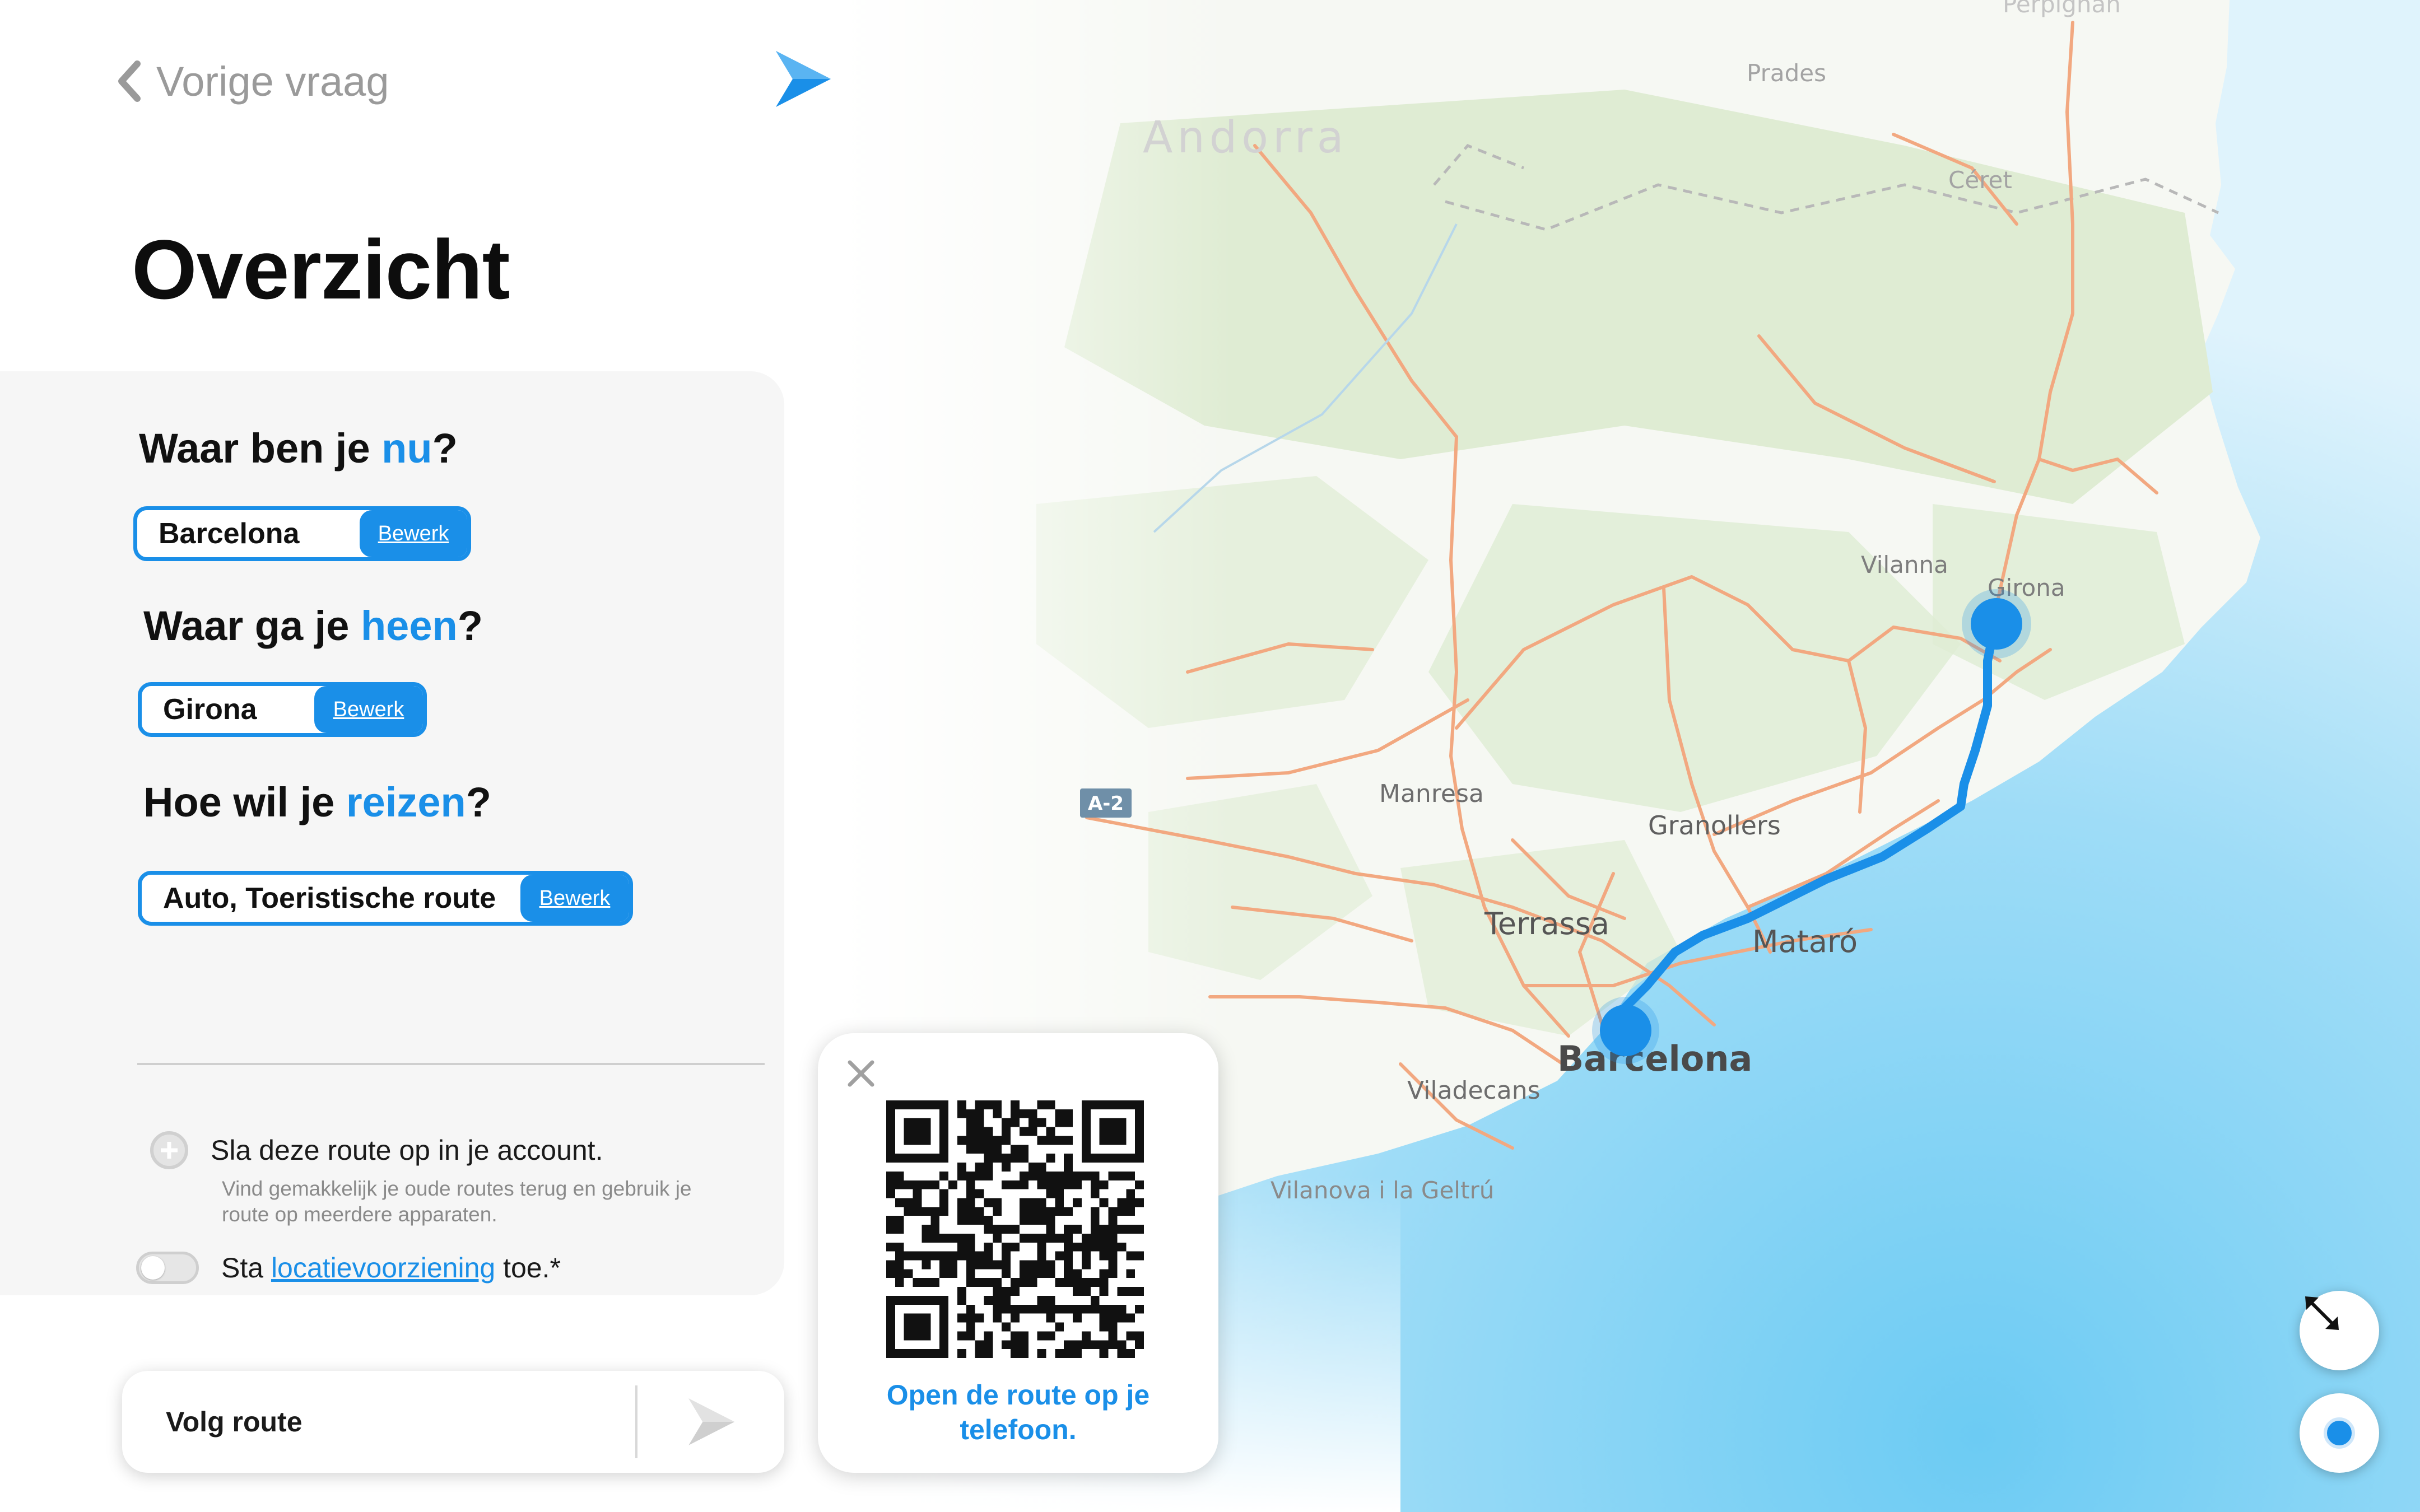 This screenshot has height=1512, width=2420. I want to click on map-label-ceret: Céret, so click(1980, 180).